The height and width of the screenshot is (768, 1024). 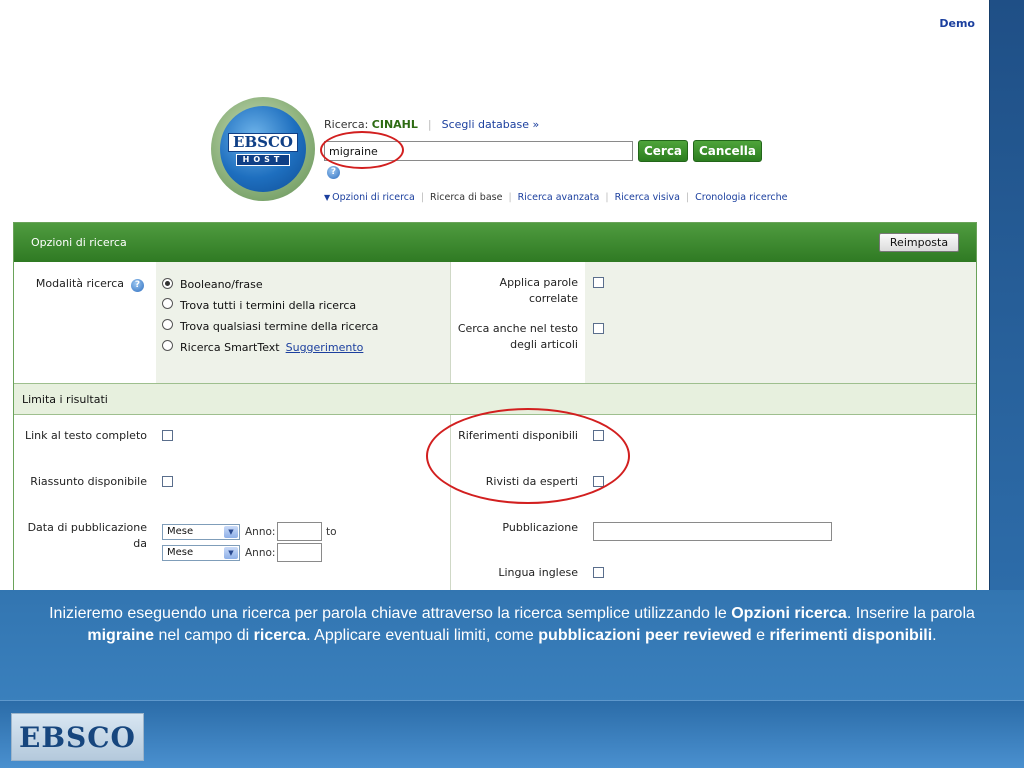 What do you see at coordinates (780, 322) in the screenshot?
I see `related-options-cell` at bounding box center [780, 322].